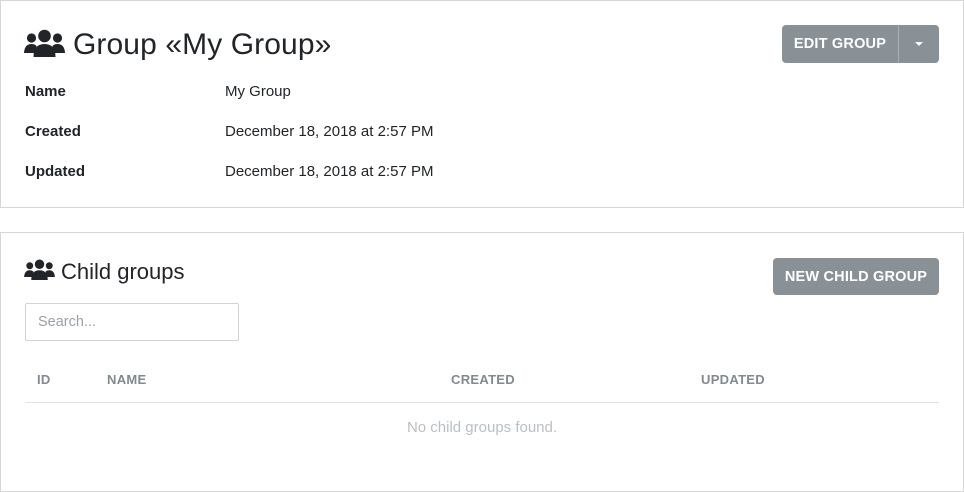  I want to click on new-child-group-button: NEW CHILD GROUP, so click(856, 276).